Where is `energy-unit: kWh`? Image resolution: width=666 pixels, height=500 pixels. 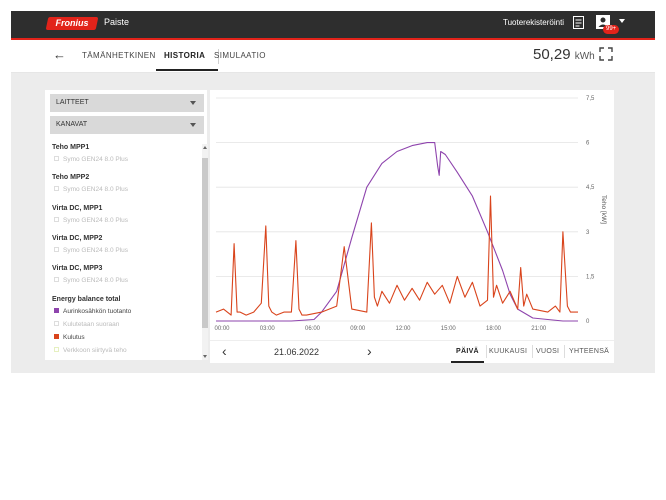
energy-unit: kWh is located at coordinates (584, 56).